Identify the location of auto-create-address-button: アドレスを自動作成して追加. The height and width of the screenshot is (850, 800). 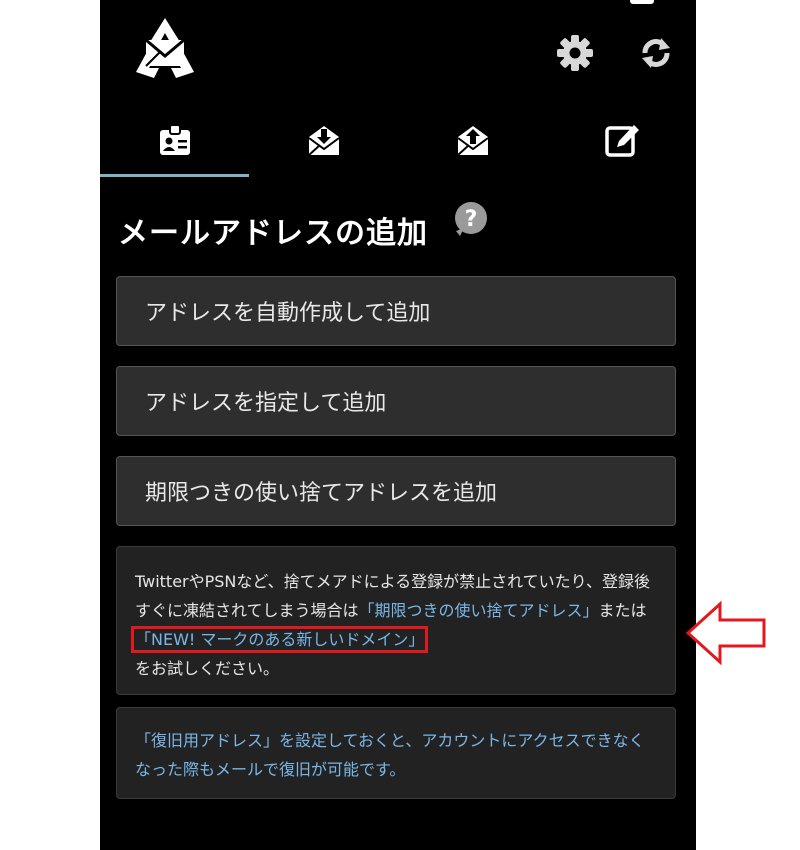
(396, 311).